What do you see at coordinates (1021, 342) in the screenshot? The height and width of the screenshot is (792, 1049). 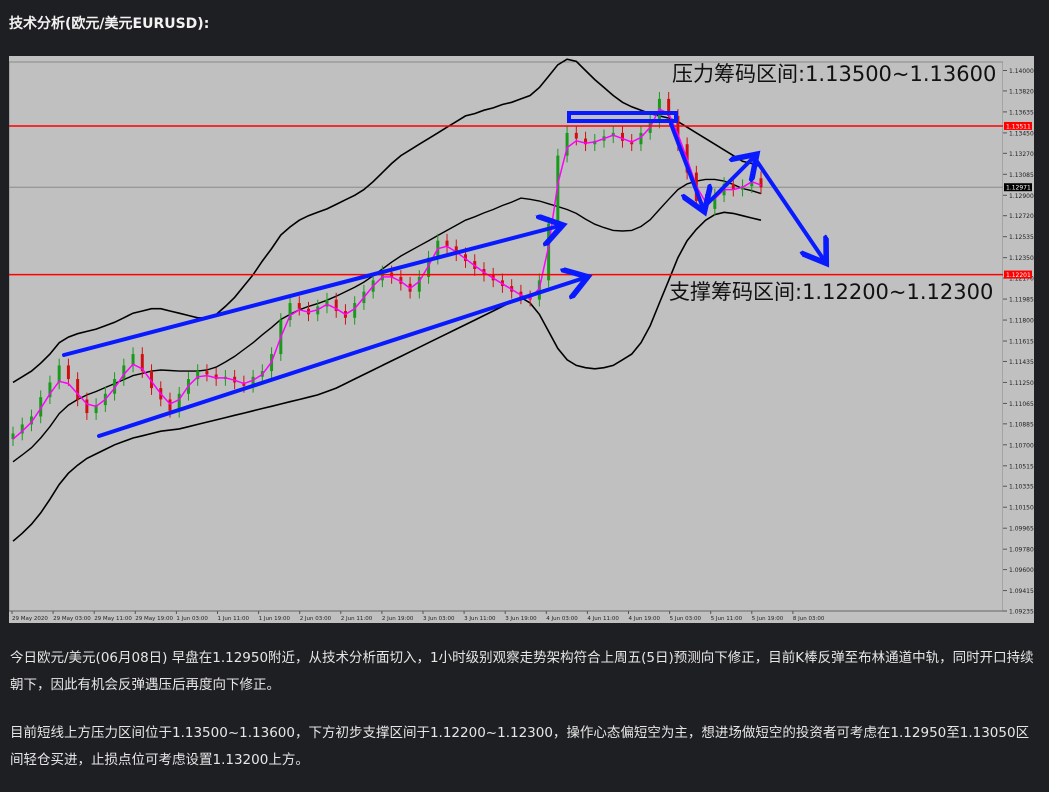 I see `y-tick-label: 1.11615` at bounding box center [1021, 342].